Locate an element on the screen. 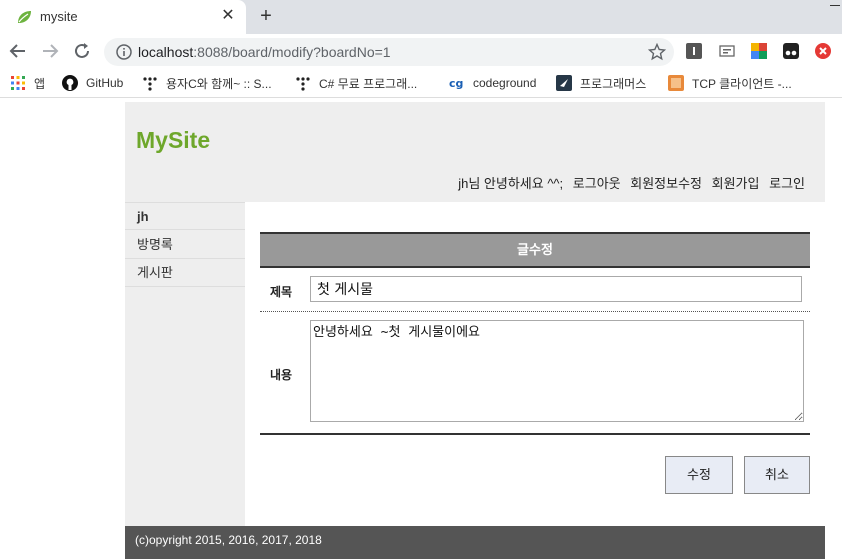 The height and width of the screenshot is (559, 842). close-tab-icon: ✕ is located at coordinates (228, 16).